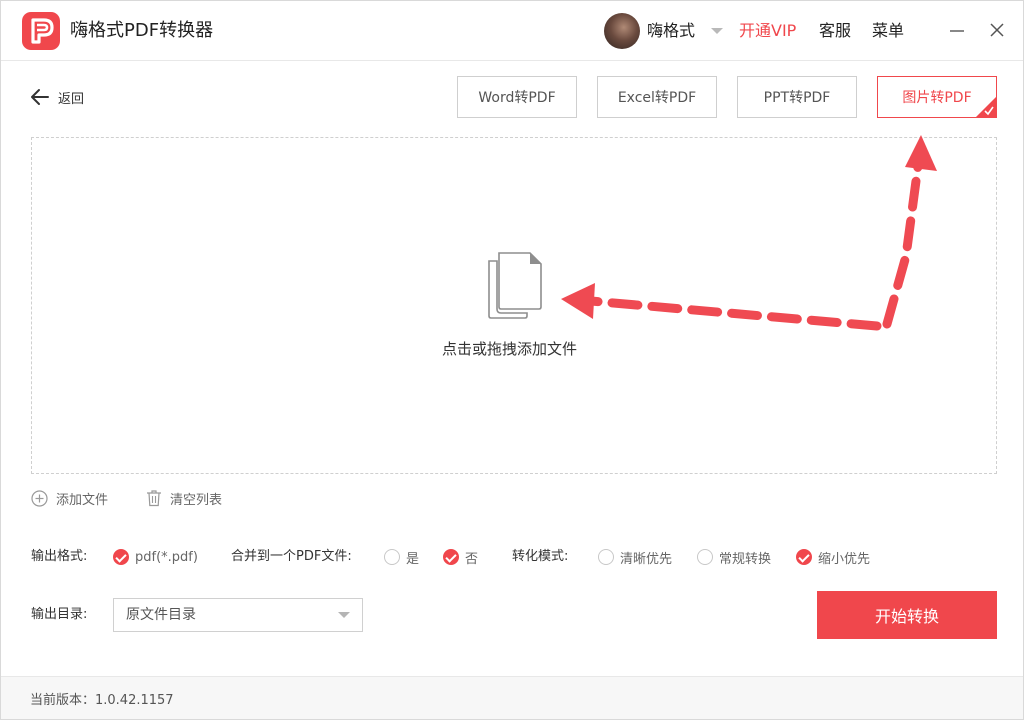  I want to click on menu-link: 菜单, so click(888, 31).